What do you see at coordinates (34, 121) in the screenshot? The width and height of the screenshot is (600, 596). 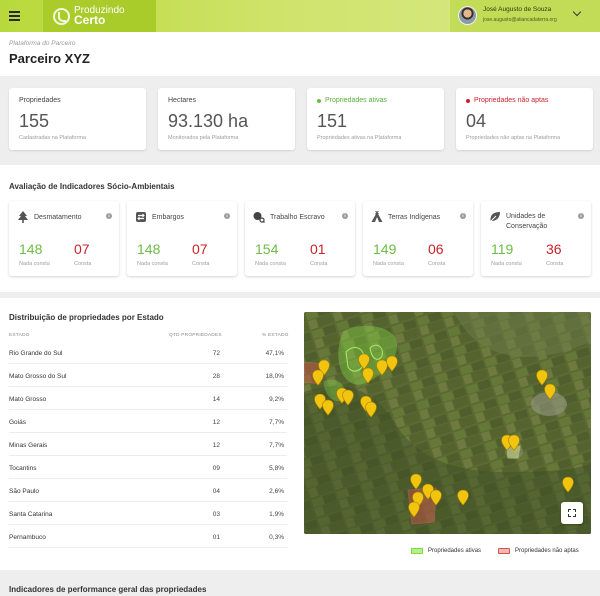 I see `summary-value: 155` at bounding box center [34, 121].